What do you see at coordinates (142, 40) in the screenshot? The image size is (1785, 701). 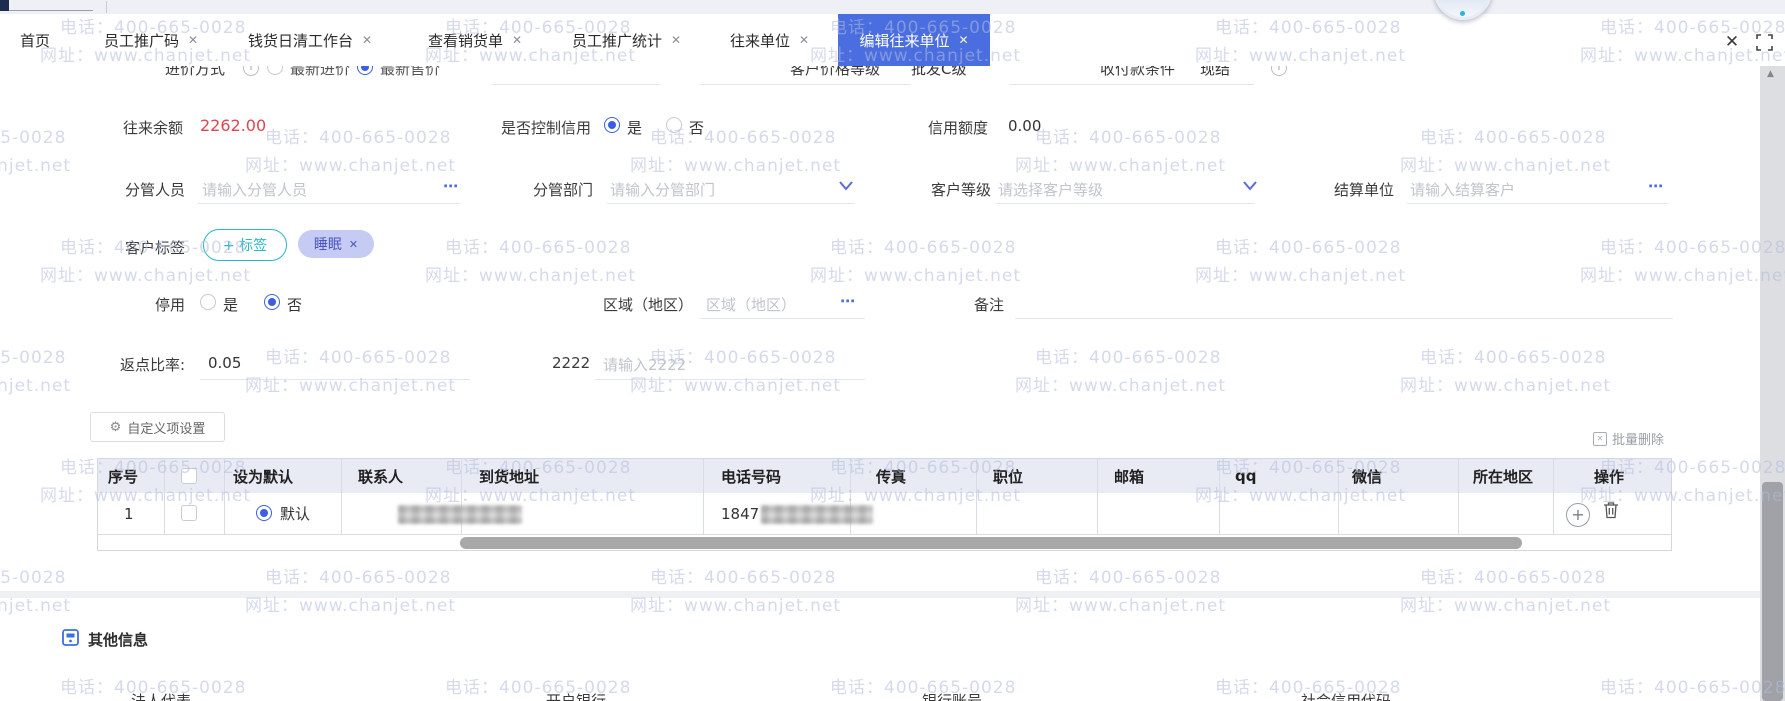 I see `tab-label: 员工推广码` at bounding box center [142, 40].